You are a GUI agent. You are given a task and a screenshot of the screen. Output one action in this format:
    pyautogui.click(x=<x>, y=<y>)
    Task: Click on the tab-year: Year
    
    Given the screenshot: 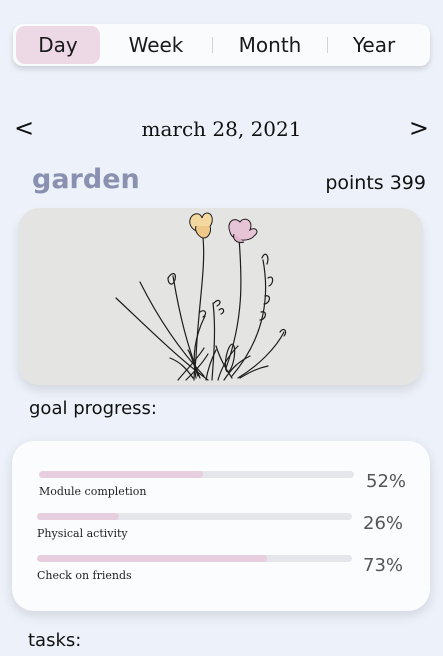 What is the action you would take?
    pyautogui.click(x=374, y=45)
    